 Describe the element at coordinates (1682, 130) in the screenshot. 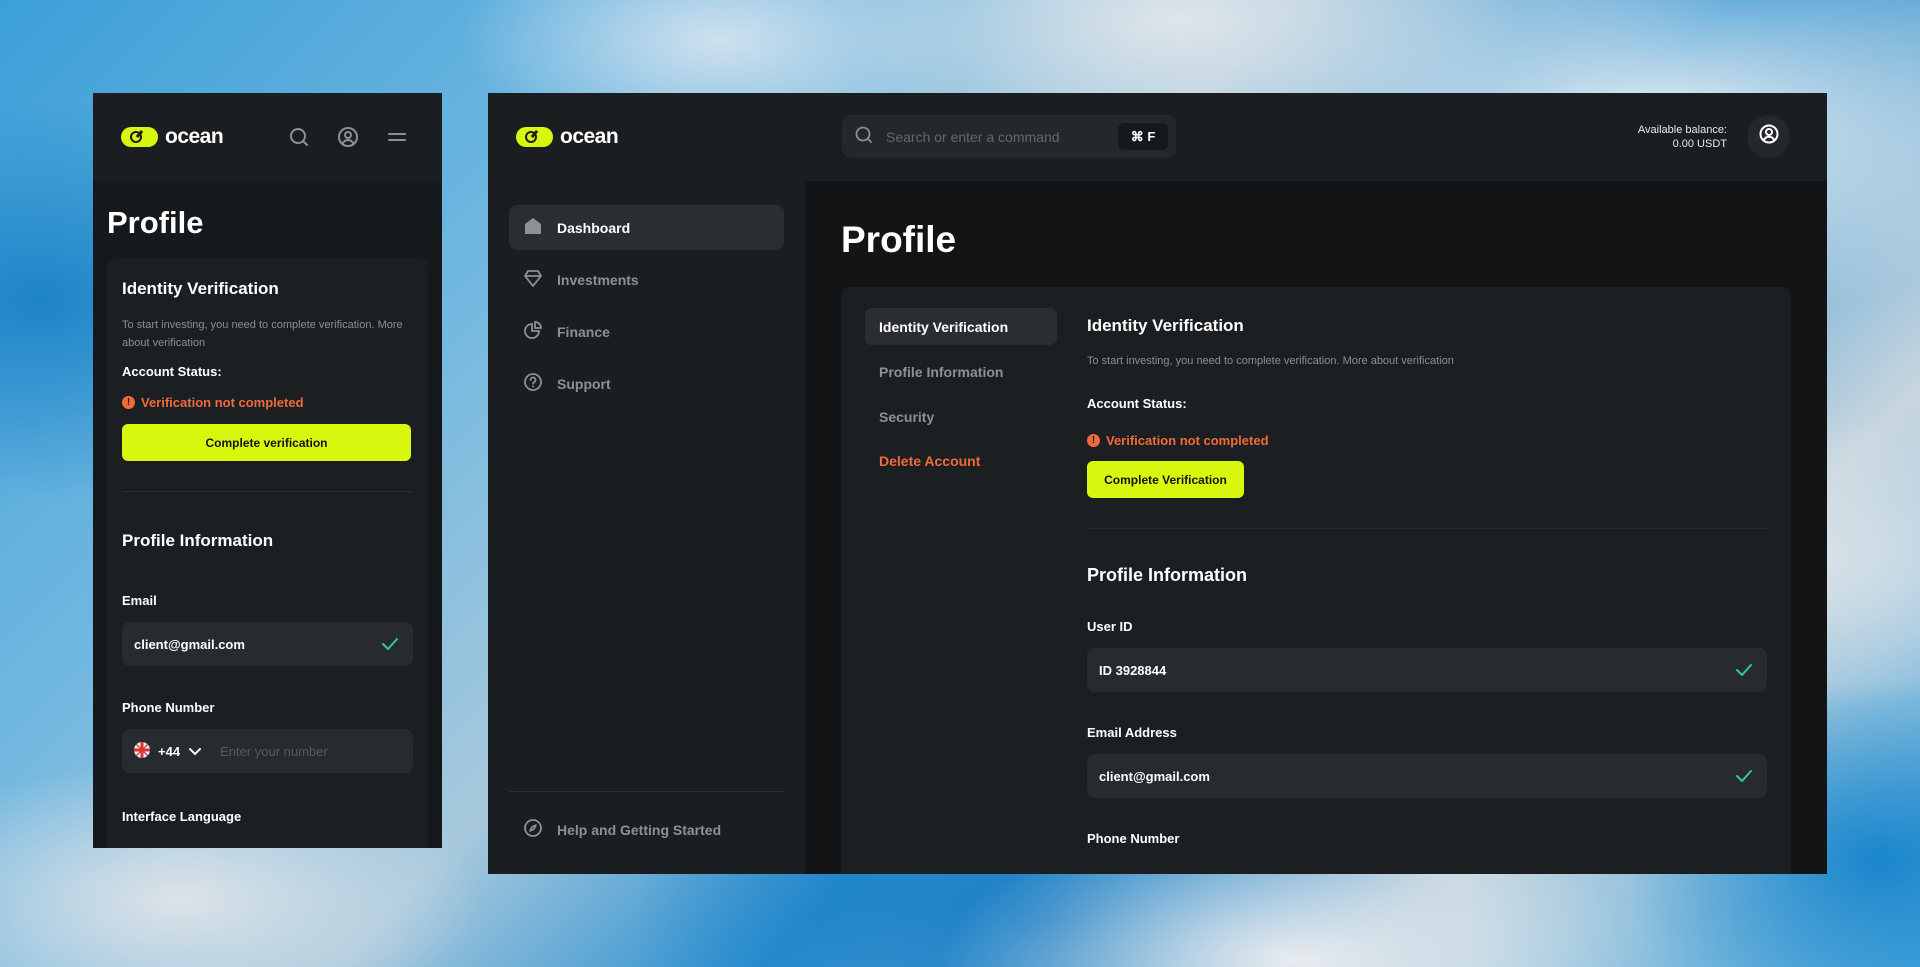

I see `balance-label: Available balance:` at that location.